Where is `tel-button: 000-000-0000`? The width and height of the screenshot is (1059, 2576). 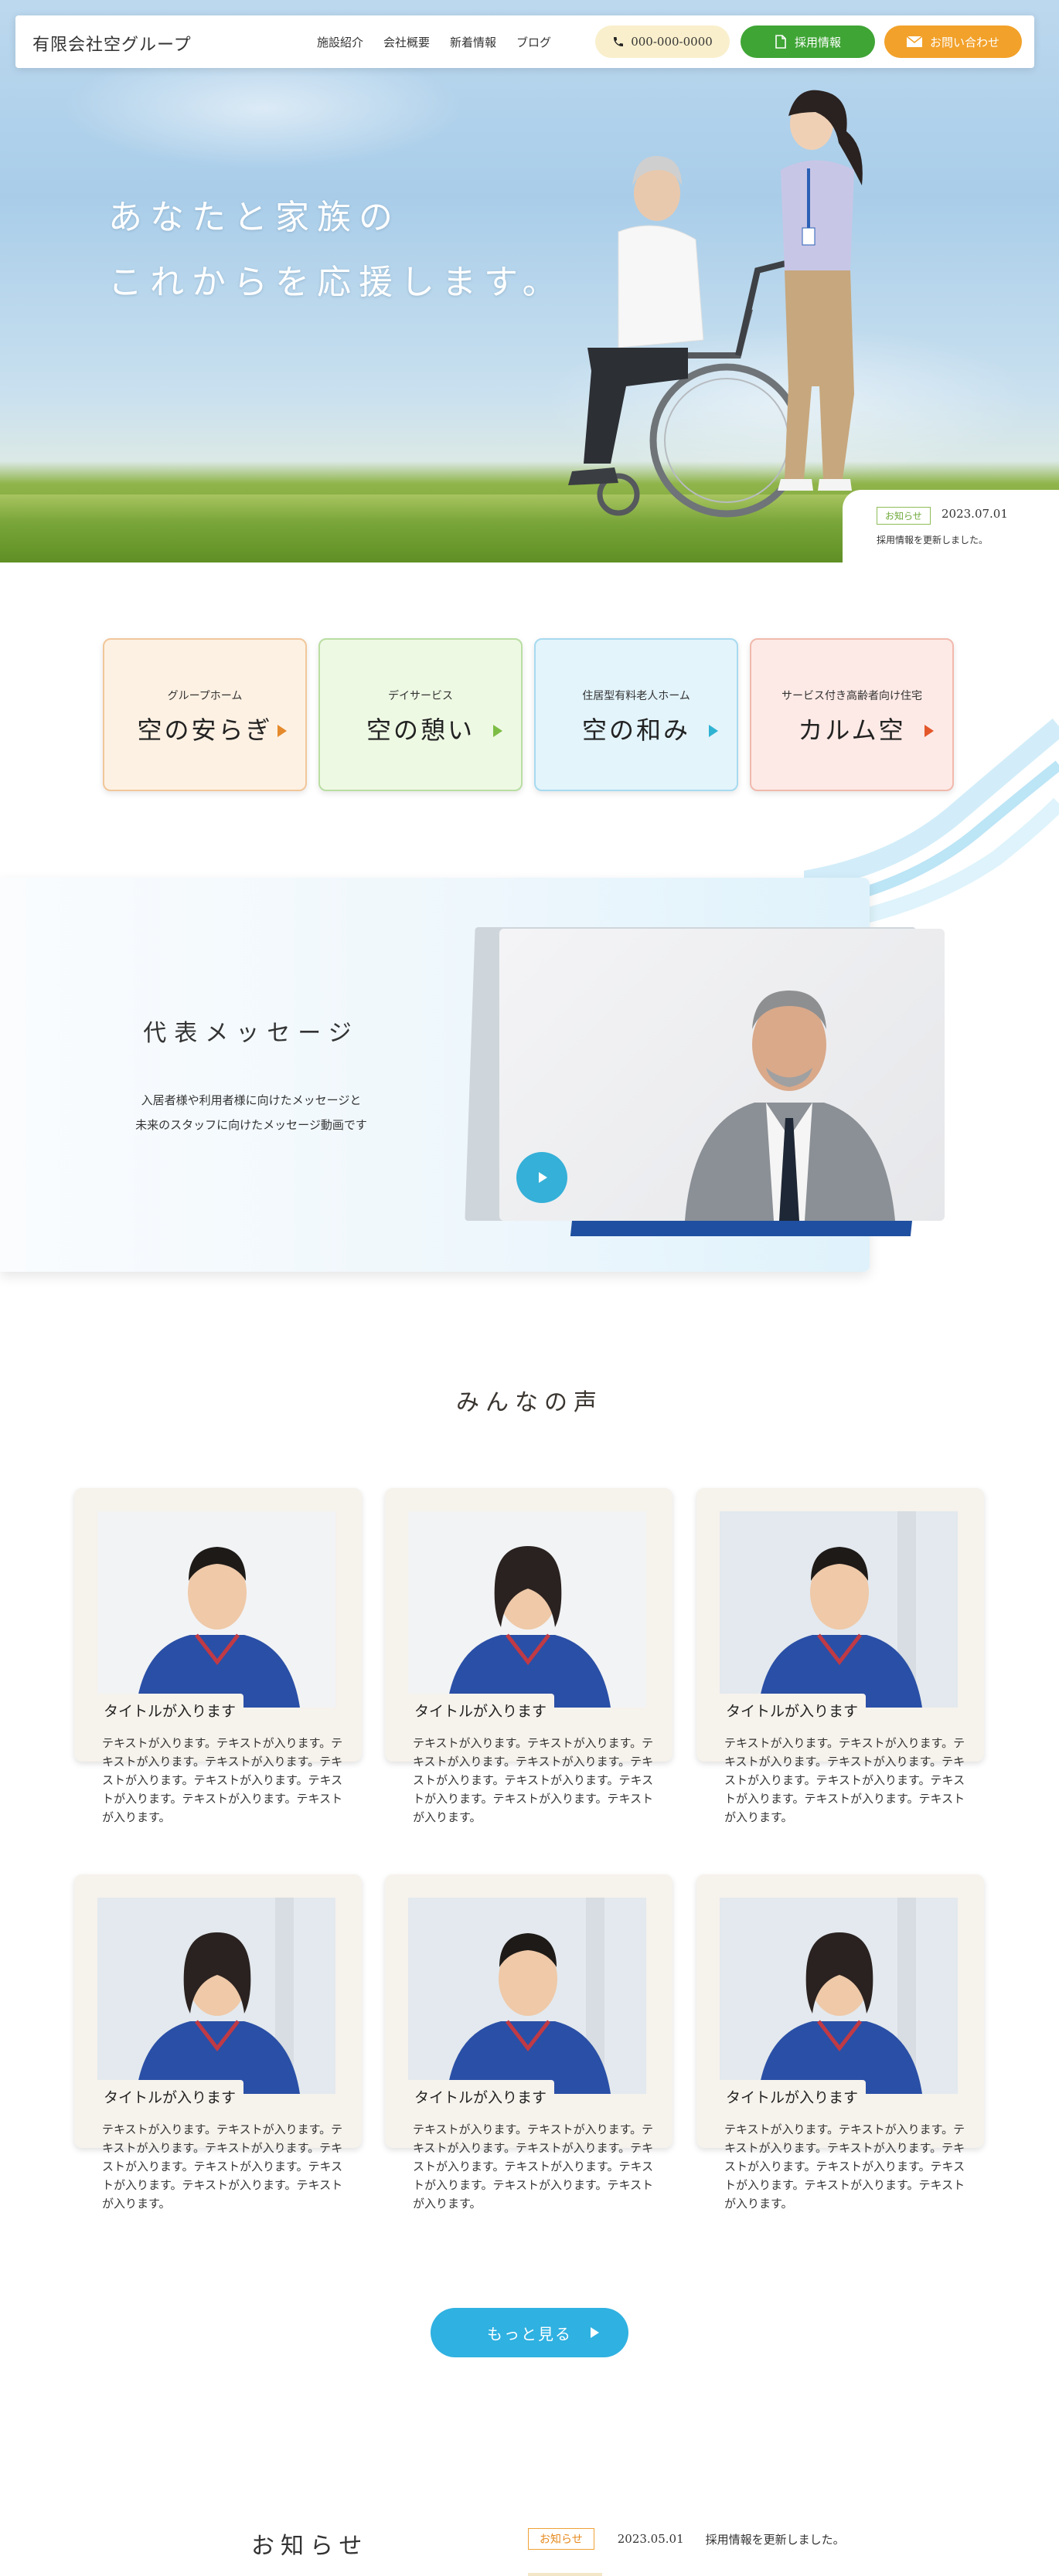 tel-button: 000-000-0000 is located at coordinates (662, 41).